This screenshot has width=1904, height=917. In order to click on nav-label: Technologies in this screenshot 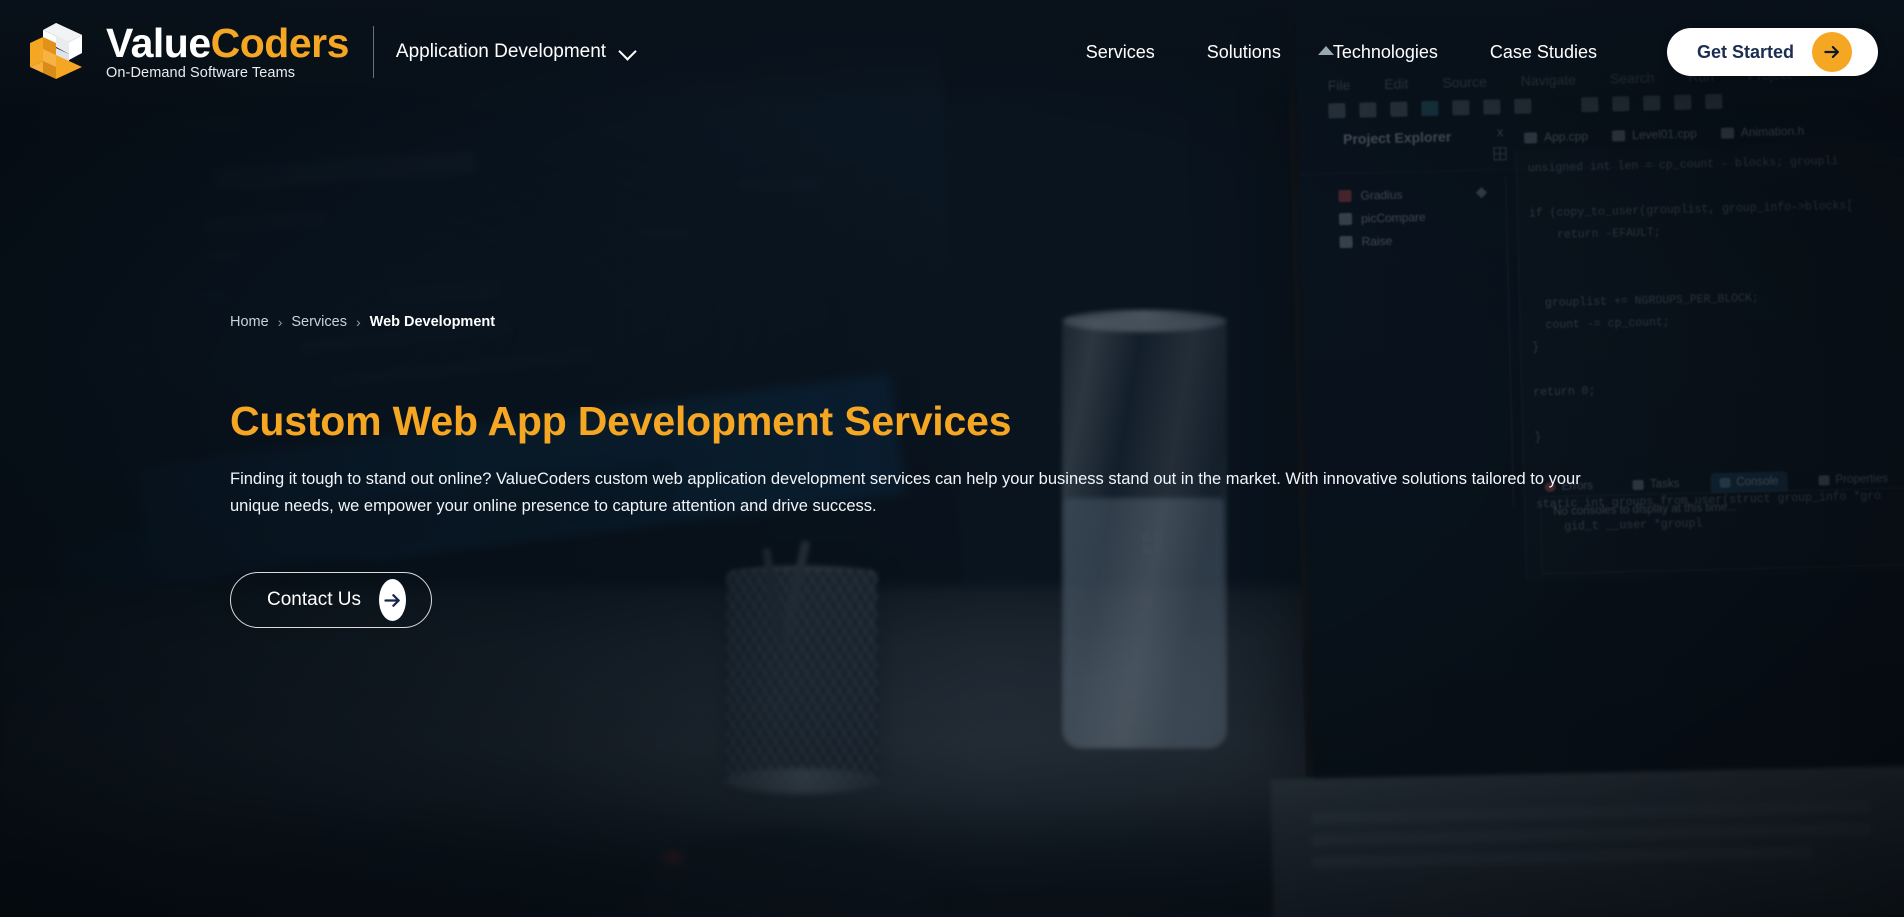, I will do `click(1385, 51)`.